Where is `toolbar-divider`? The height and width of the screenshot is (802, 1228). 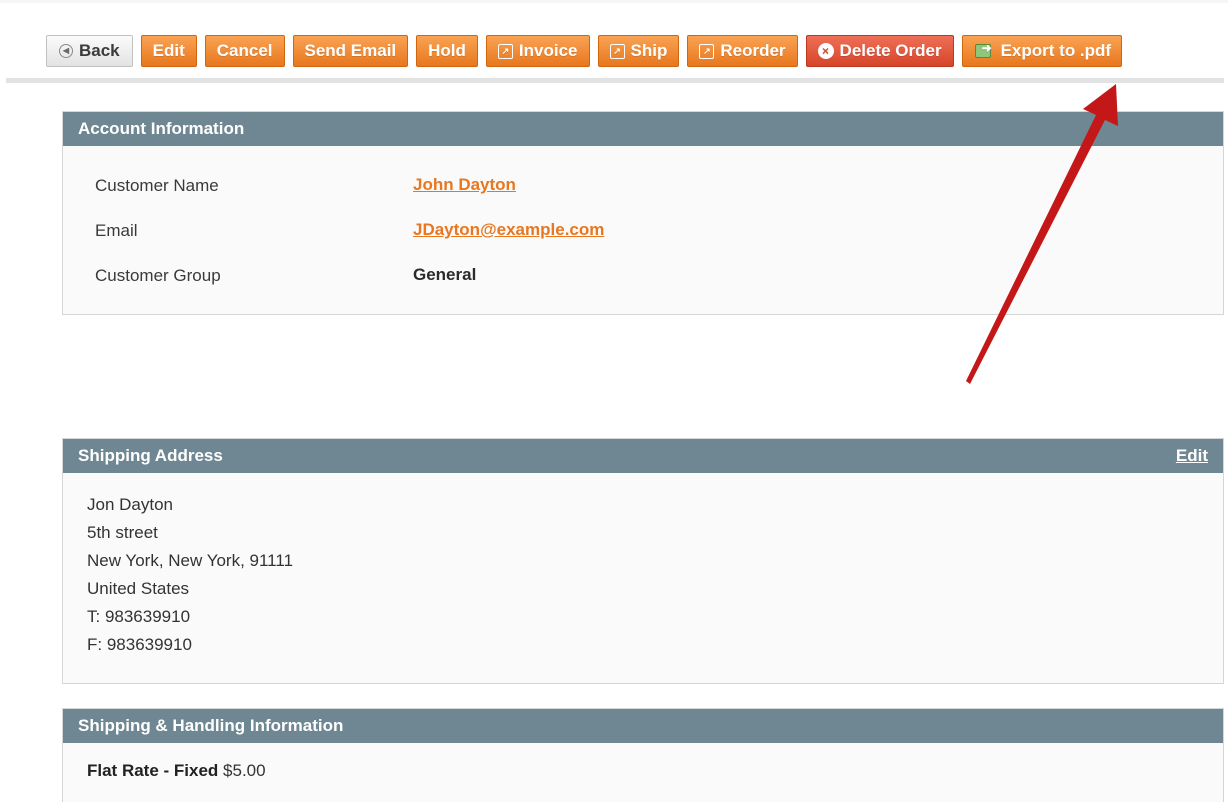 toolbar-divider is located at coordinates (615, 80).